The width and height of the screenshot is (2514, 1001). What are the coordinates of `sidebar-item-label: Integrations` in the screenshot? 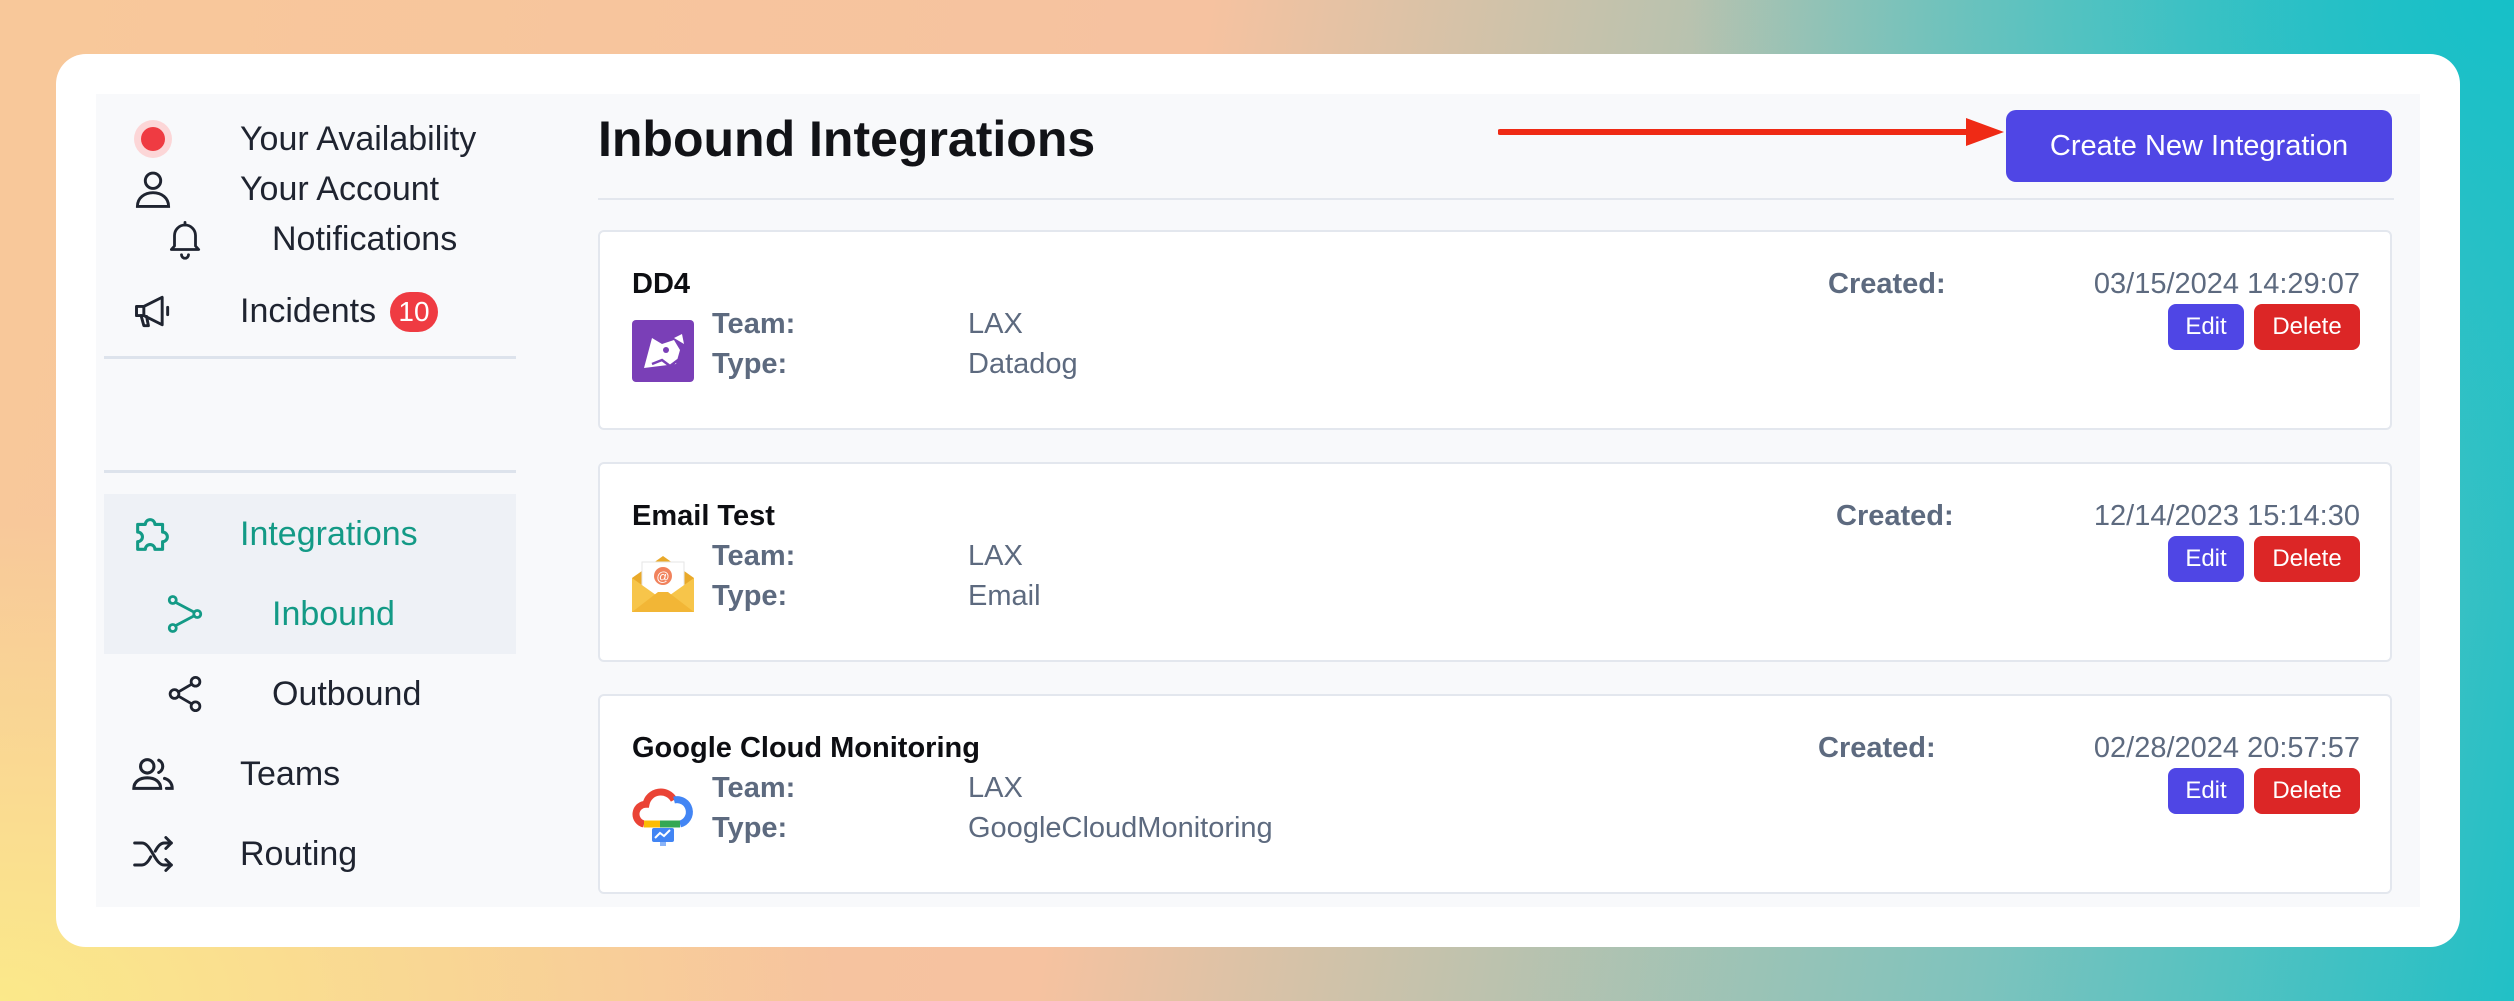 It's located at (329, 533).